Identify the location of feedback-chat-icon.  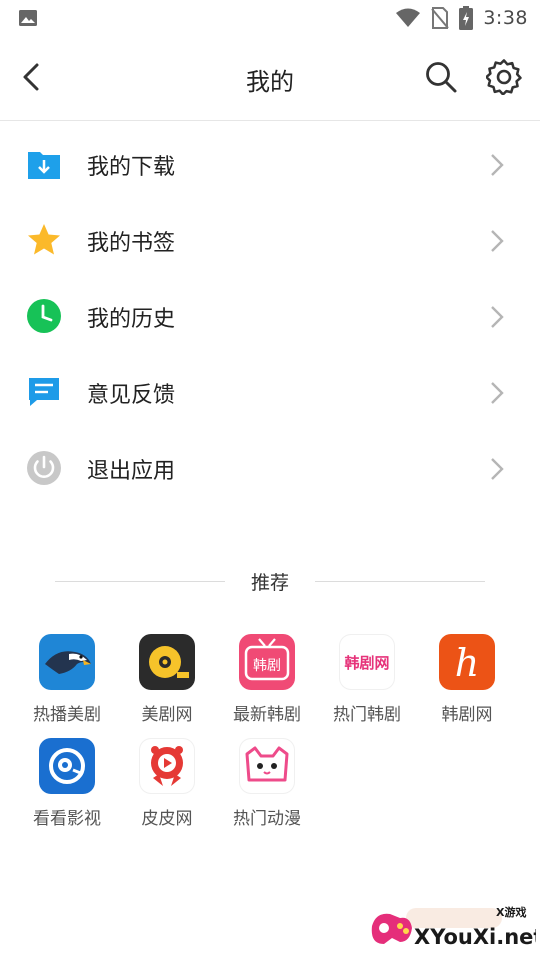
(44, 392).